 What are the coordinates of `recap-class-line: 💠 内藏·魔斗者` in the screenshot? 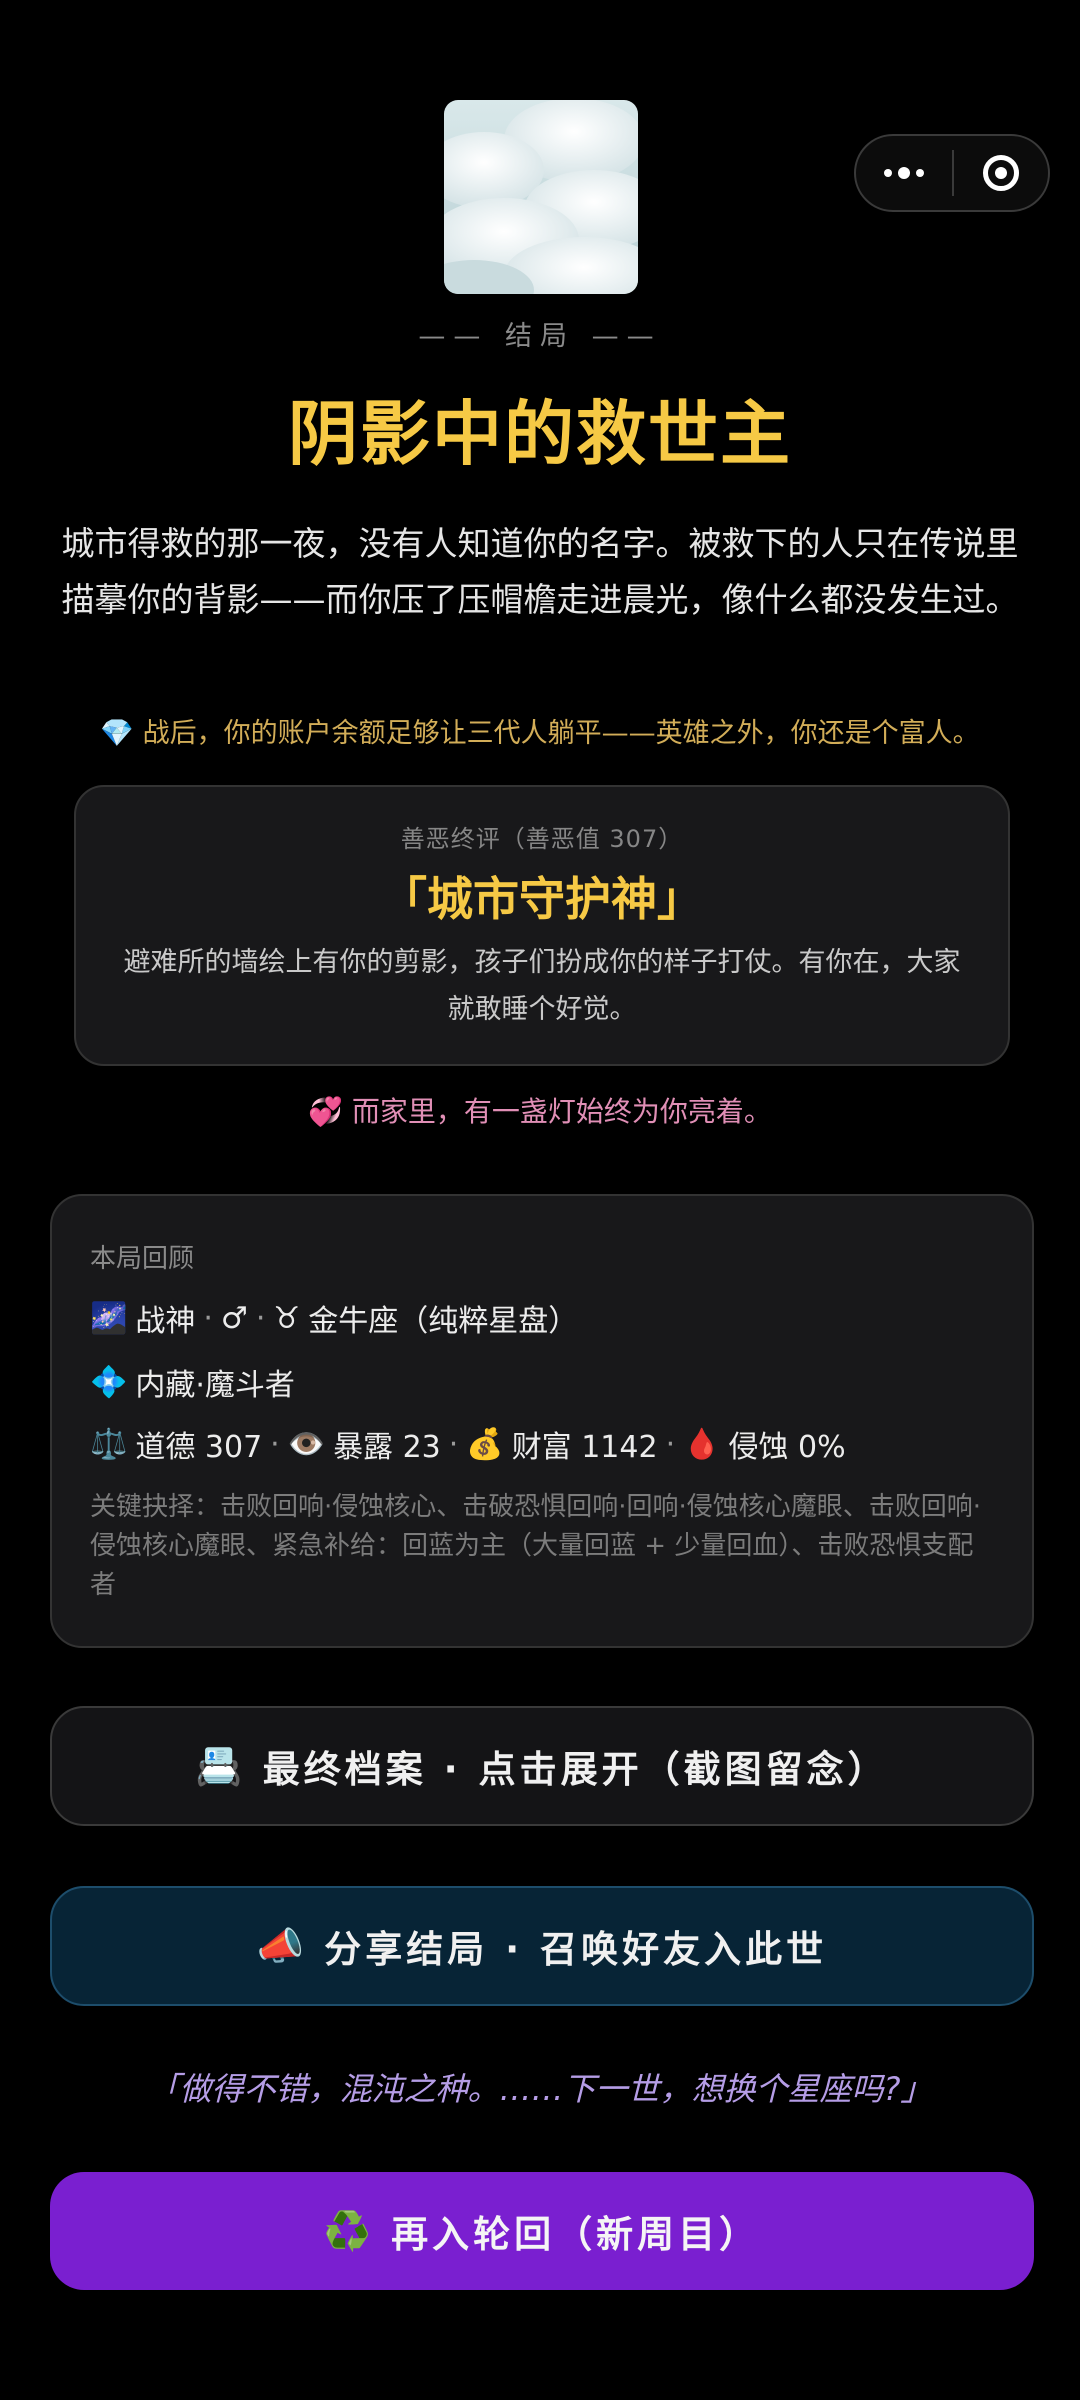 It's located at (192, 1382).